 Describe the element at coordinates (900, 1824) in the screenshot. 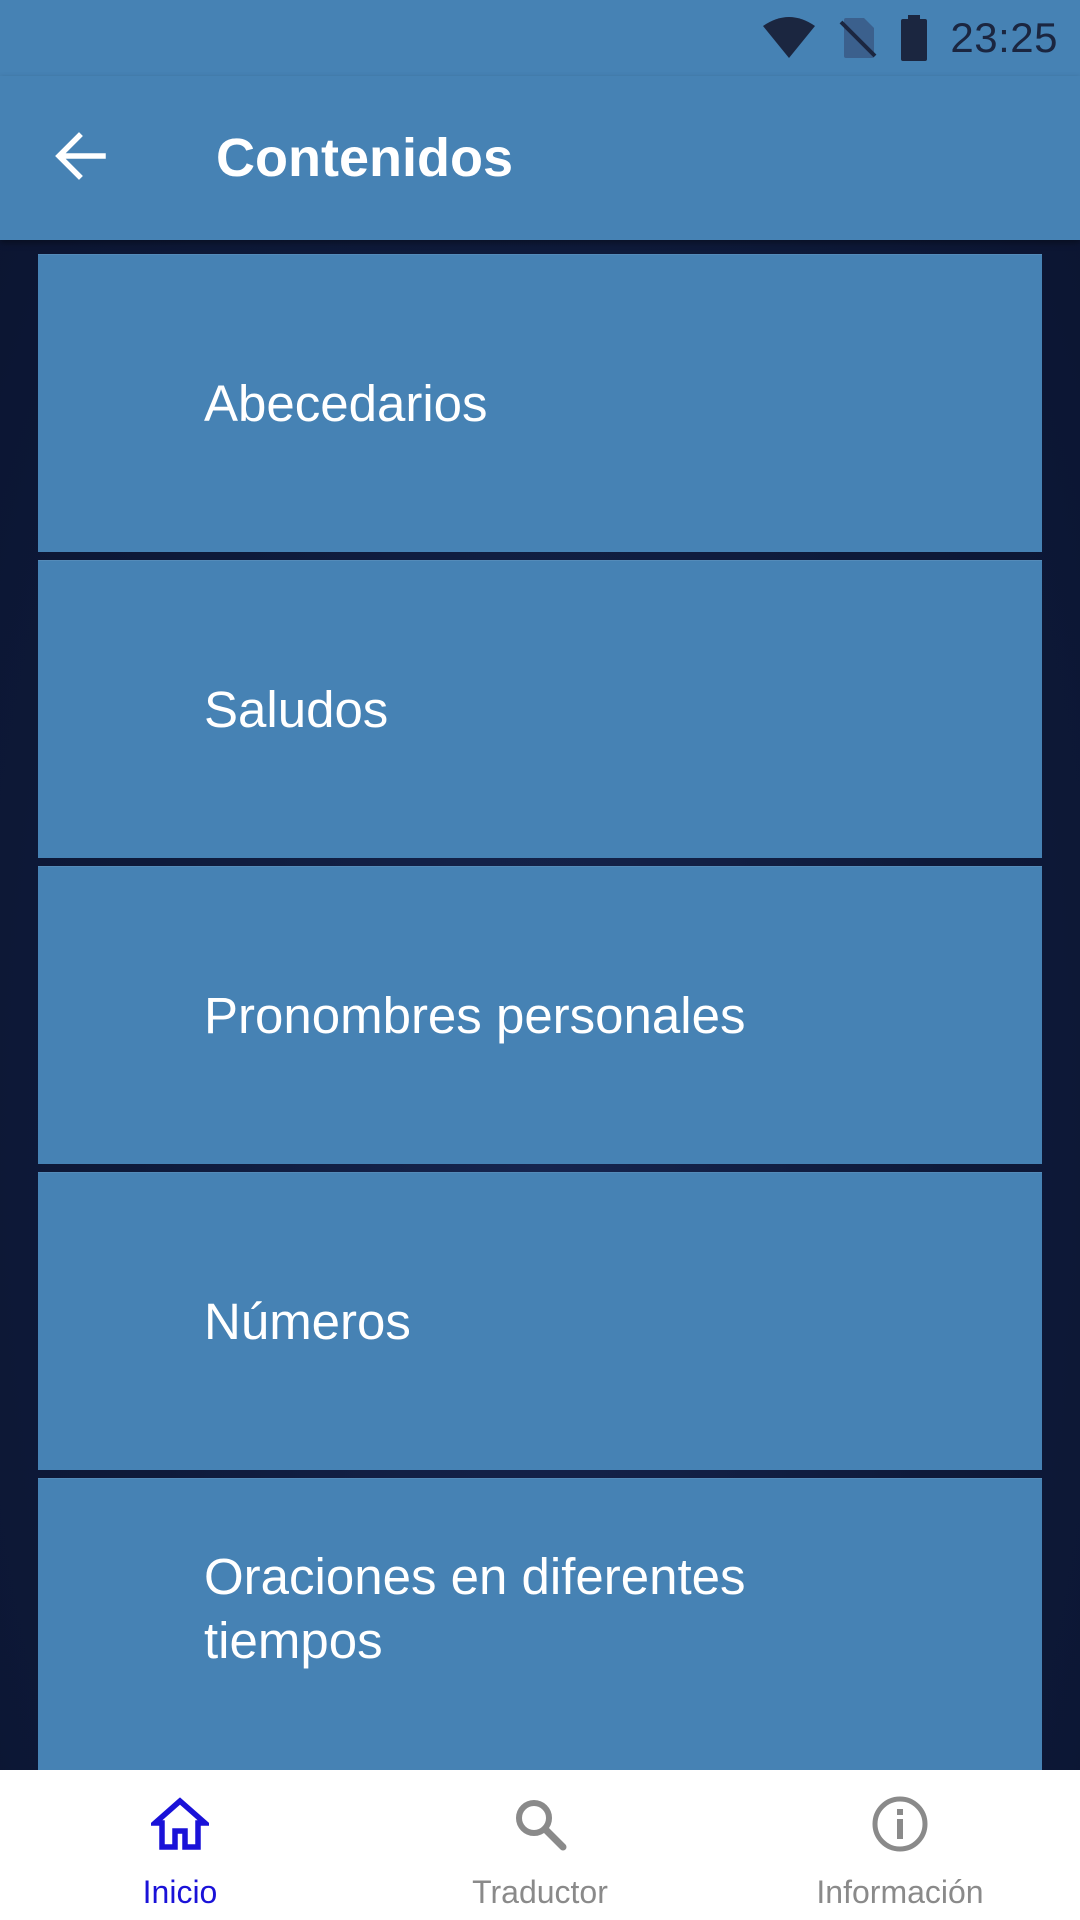

I see `info-icon` at that location.